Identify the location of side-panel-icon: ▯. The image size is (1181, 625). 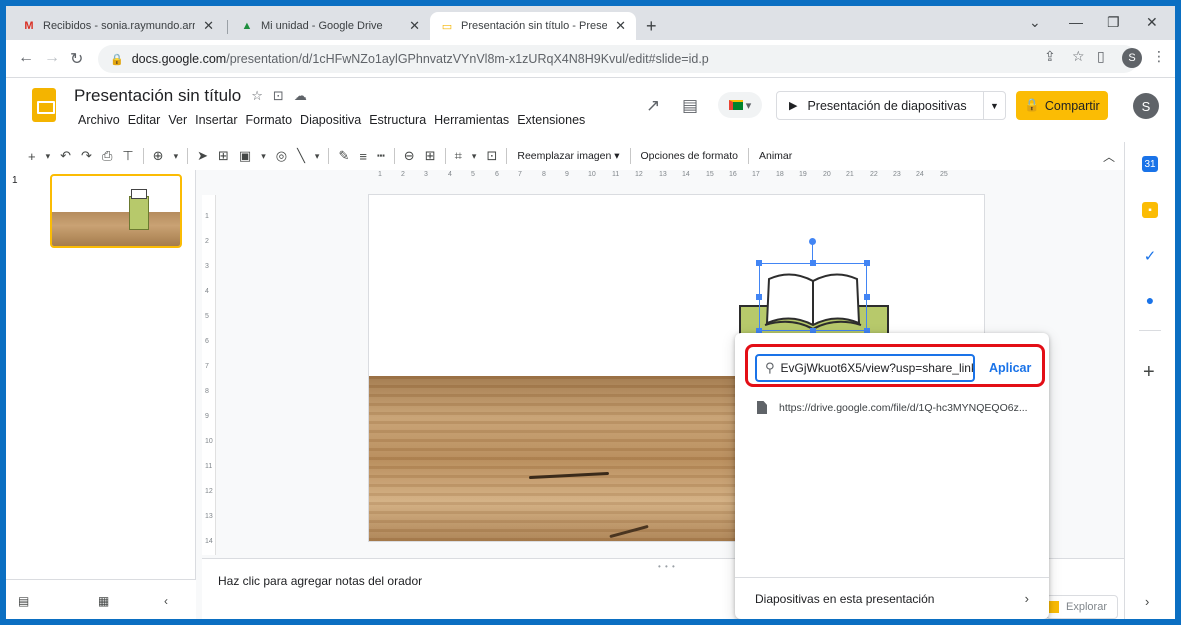
(1101, 56).